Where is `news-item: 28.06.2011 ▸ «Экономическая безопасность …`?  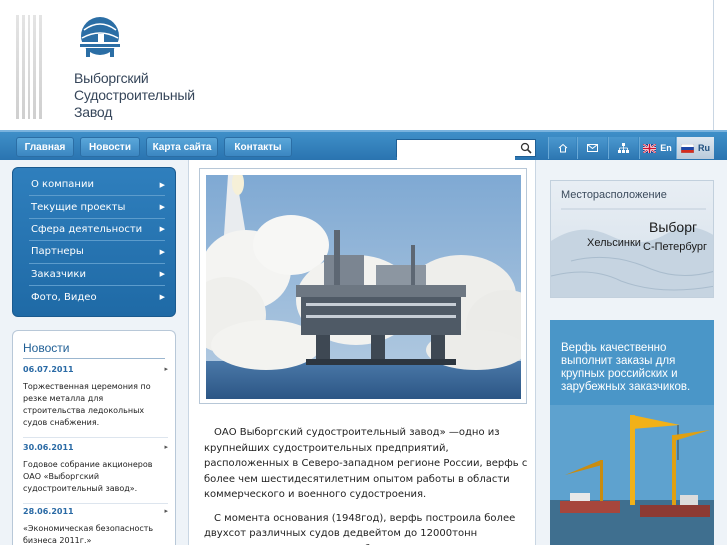
news-item: 28.06.2011 ▸ «Экономическая безопасность … is located at coordinates (95, 526).